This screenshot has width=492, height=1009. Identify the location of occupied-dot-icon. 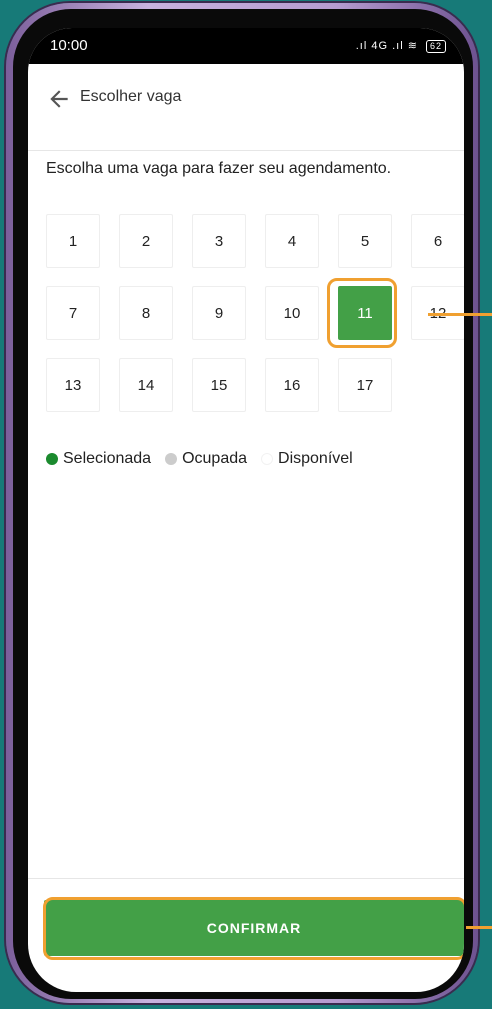
(171, 459).